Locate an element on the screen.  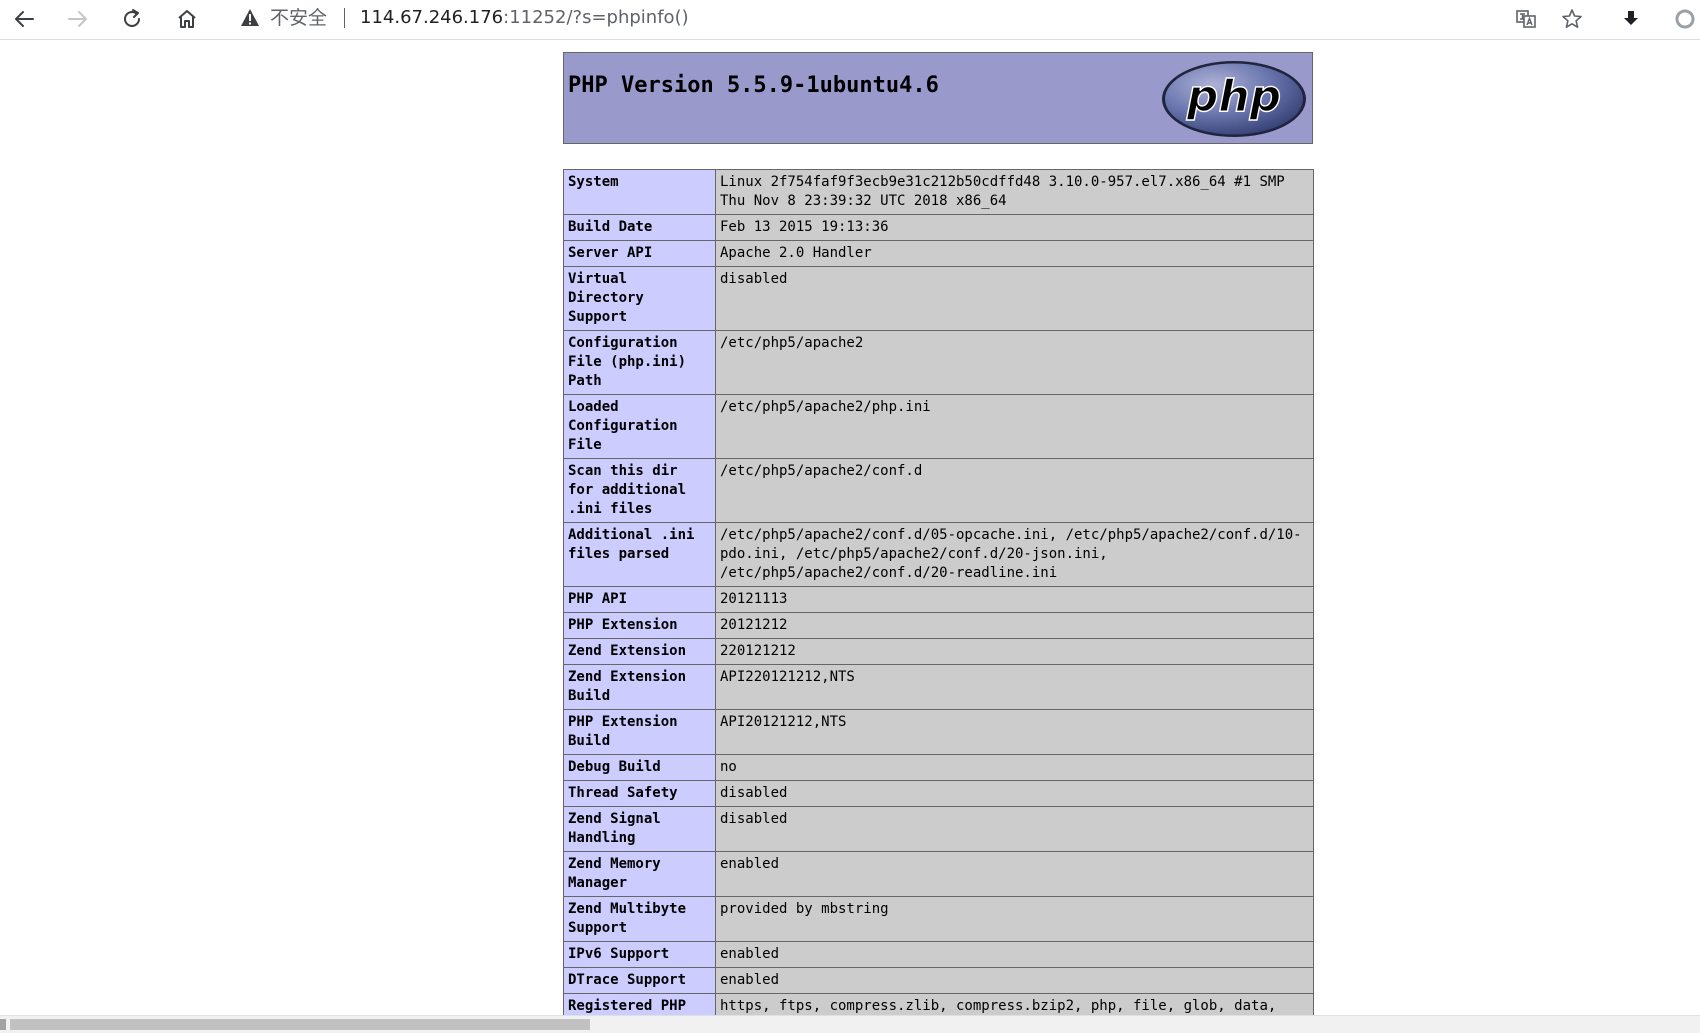
table-row: Virtual Directory Support disabled is located at coordinates (938, 298).